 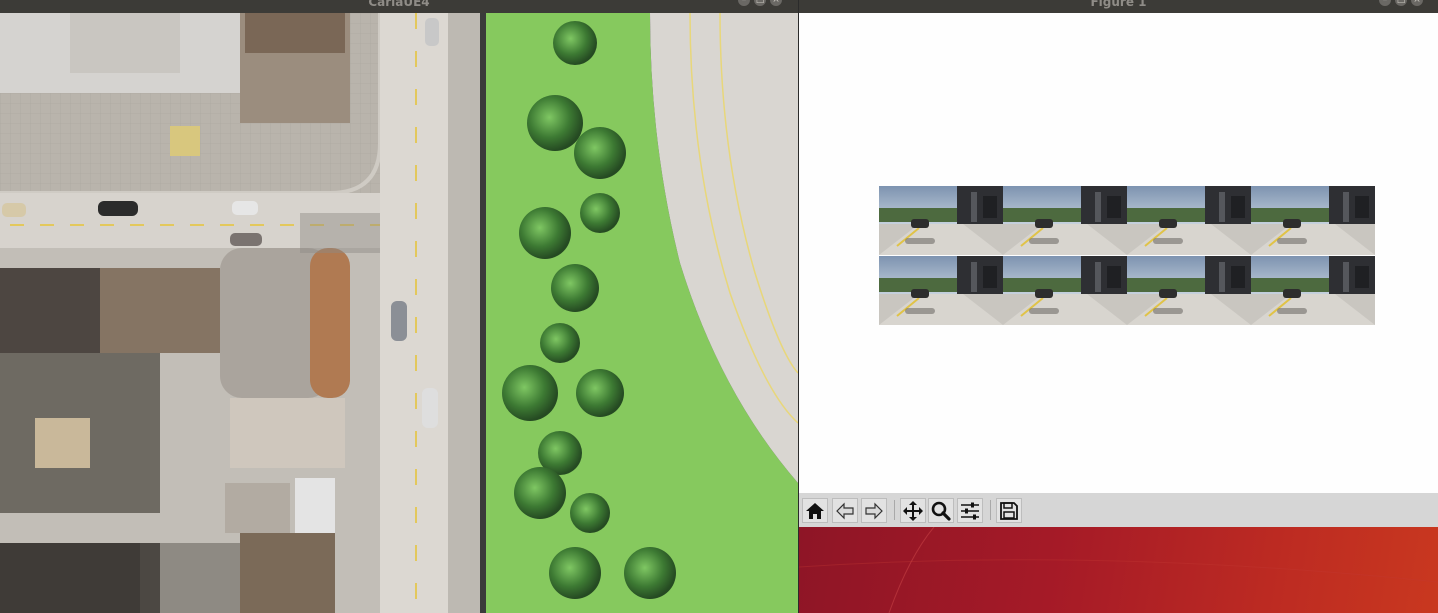 I want to click on move-icon, so click(x=913, y=510).